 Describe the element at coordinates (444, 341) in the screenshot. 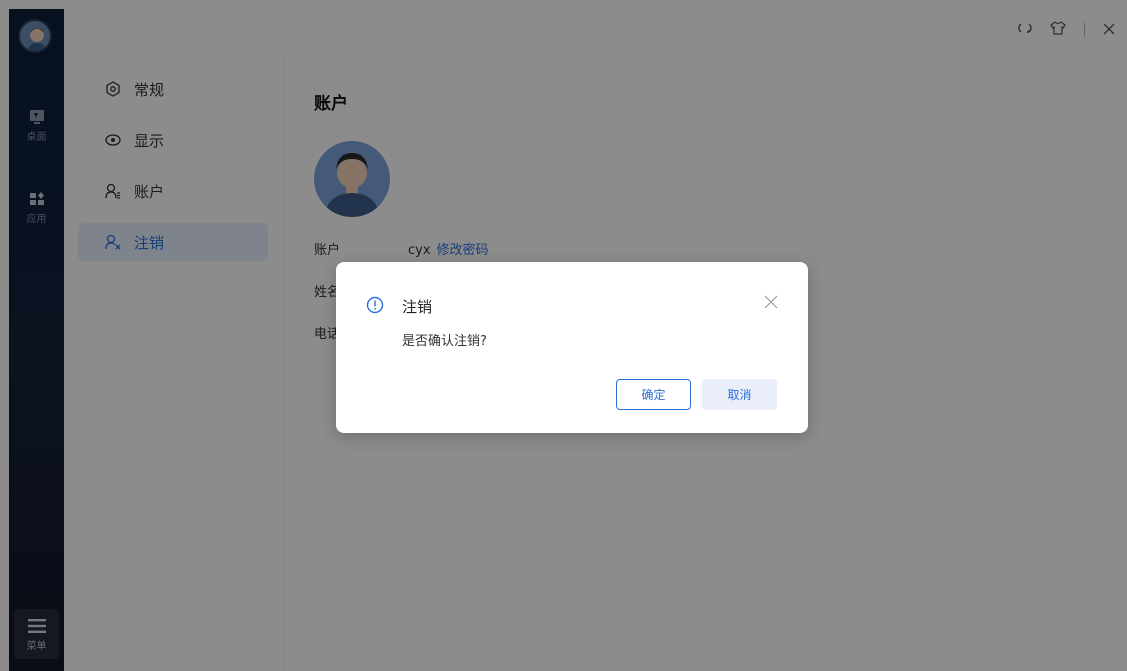

I see `dialog-message: 是否确认注销?` at that location.